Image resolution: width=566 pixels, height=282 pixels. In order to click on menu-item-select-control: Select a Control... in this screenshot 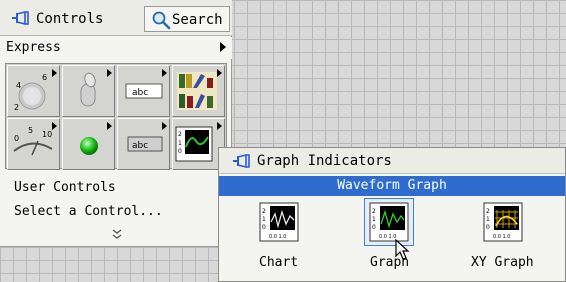, I will do `click(88, 211)`.